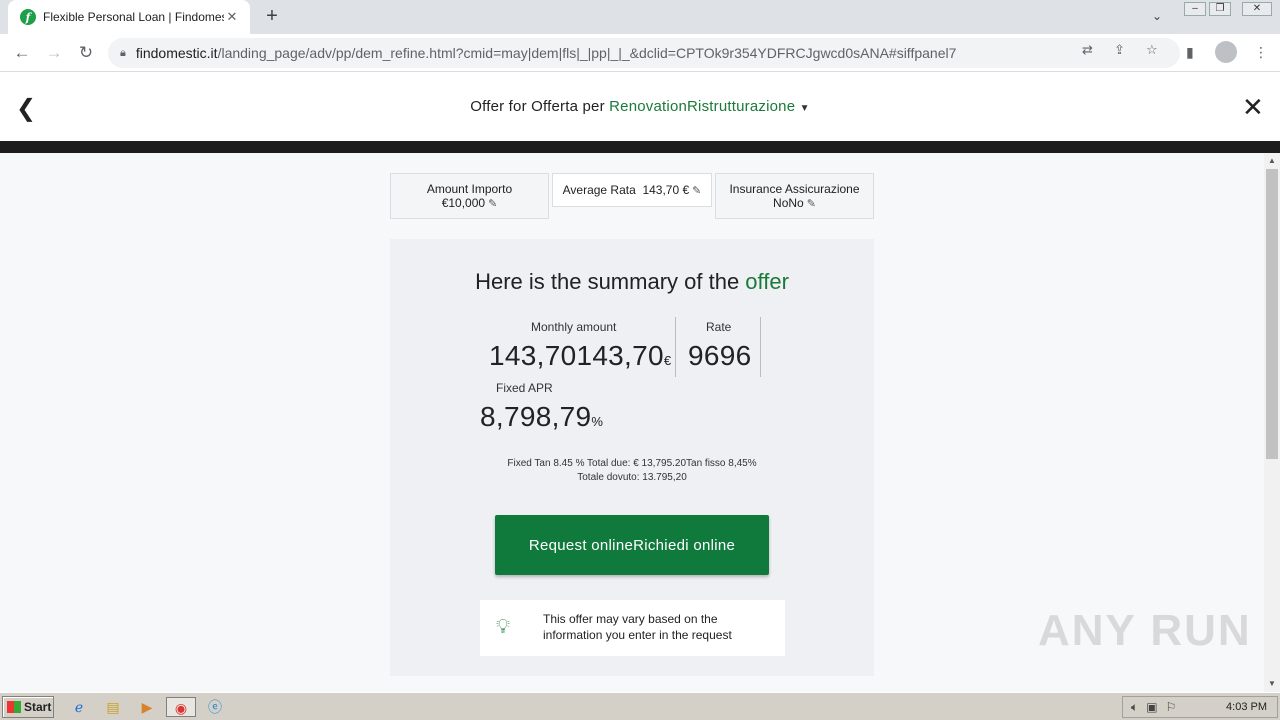 Image resolution: width=1280 pixels, height=720 pixels. I want to click on request-online-button: Request onlineRichiedi online, so click(632, 545).